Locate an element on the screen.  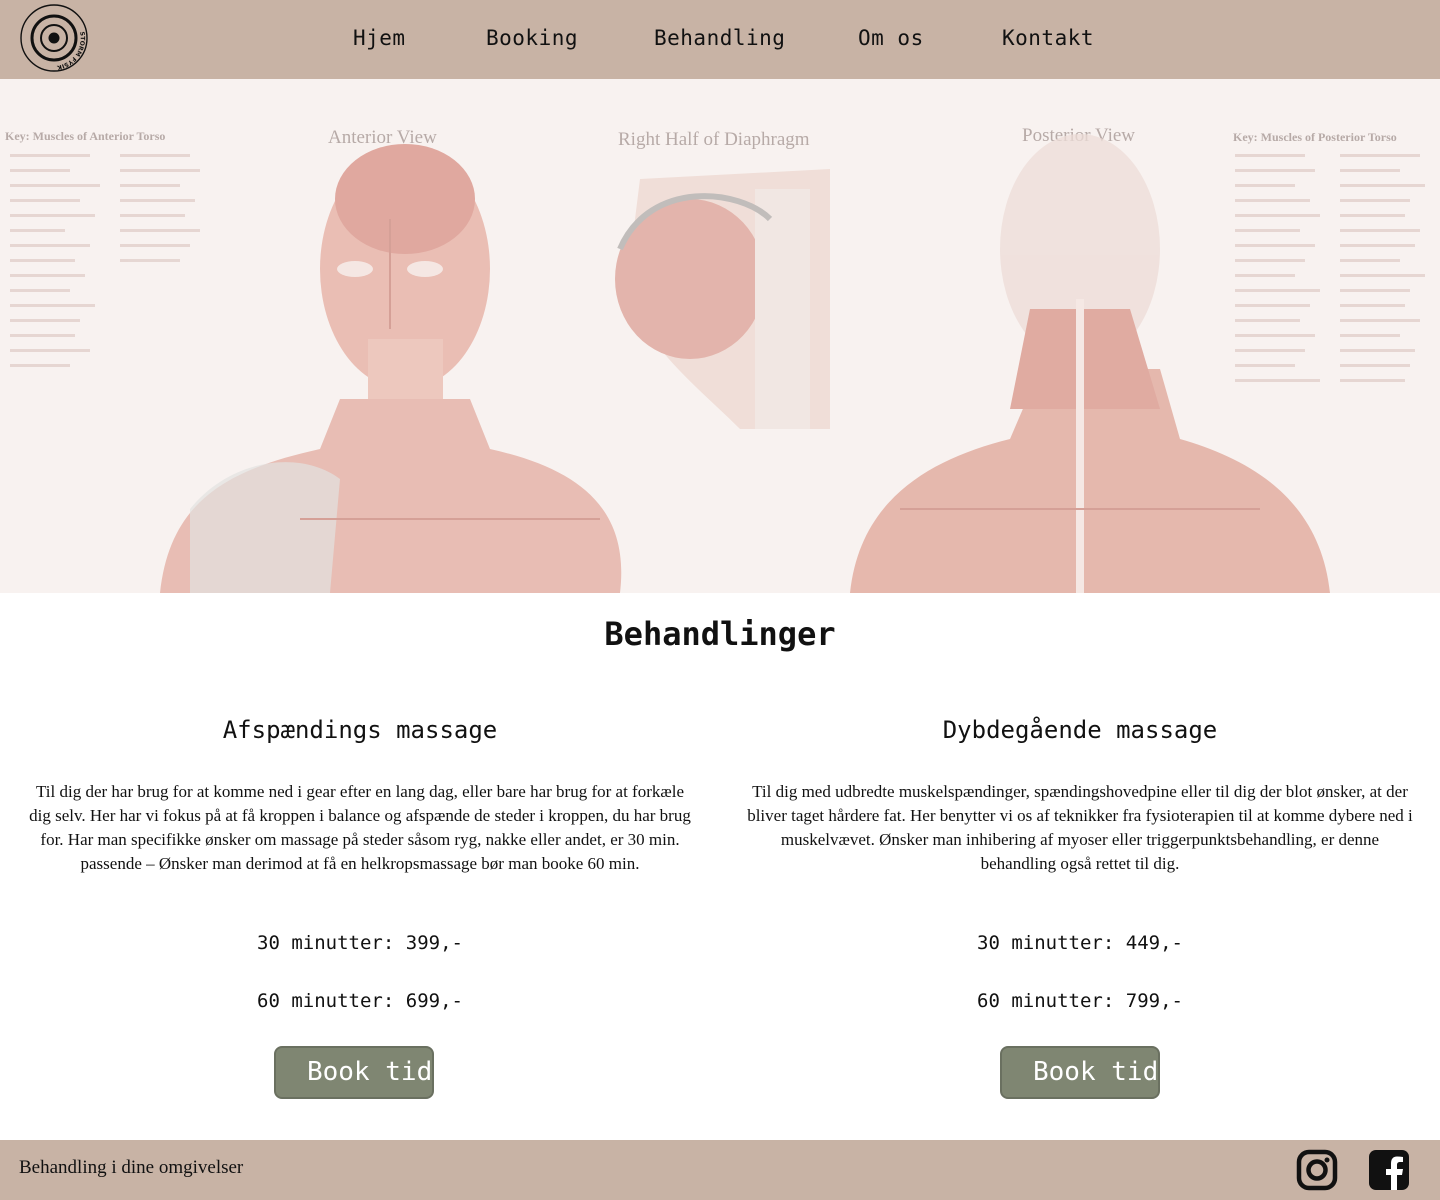
price-60-min: 60 minutter: 799,- is located at coordinates (1080, 1001).